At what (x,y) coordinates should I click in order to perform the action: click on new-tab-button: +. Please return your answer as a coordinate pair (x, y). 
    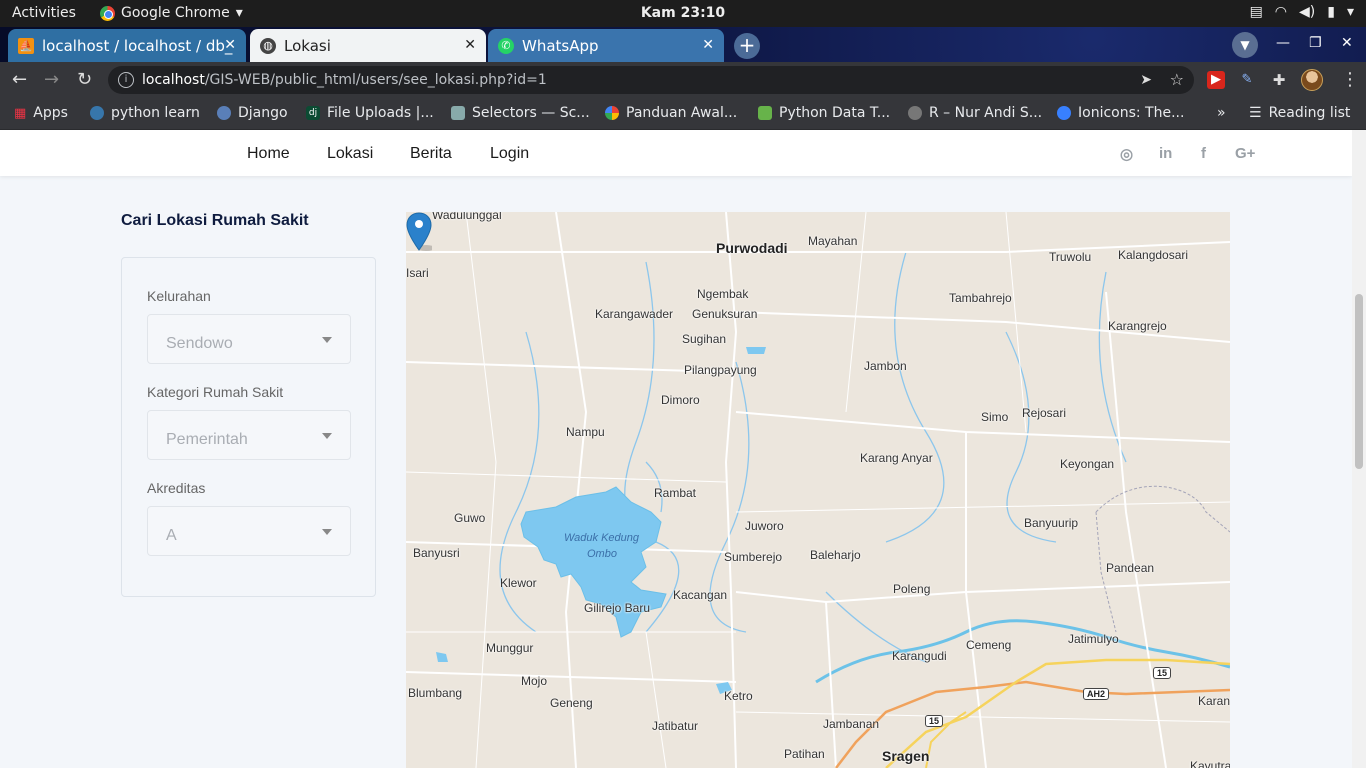
    Looking at the image, I should click on (747, 46).